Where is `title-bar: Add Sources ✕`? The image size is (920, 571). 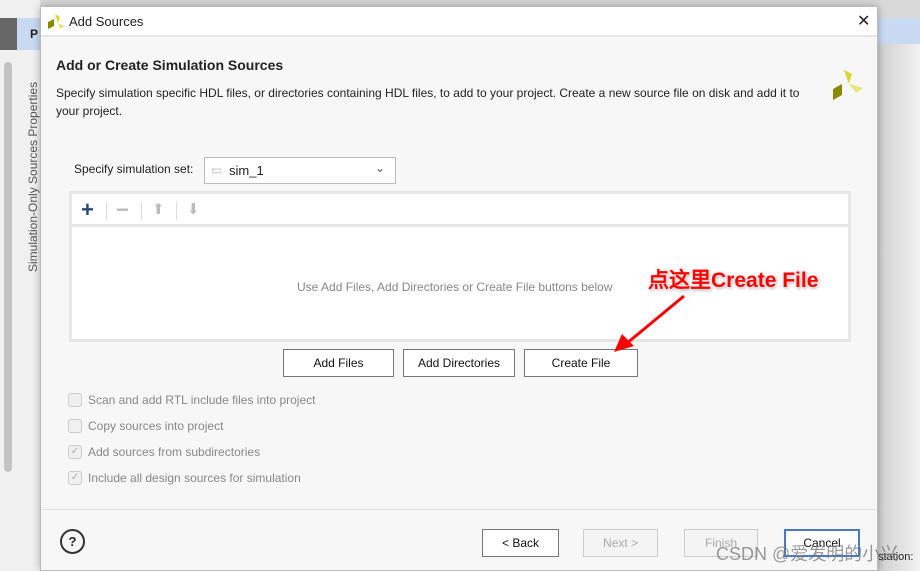
title-bar: Add Sources ✕ is located at coordinates (459, 22).